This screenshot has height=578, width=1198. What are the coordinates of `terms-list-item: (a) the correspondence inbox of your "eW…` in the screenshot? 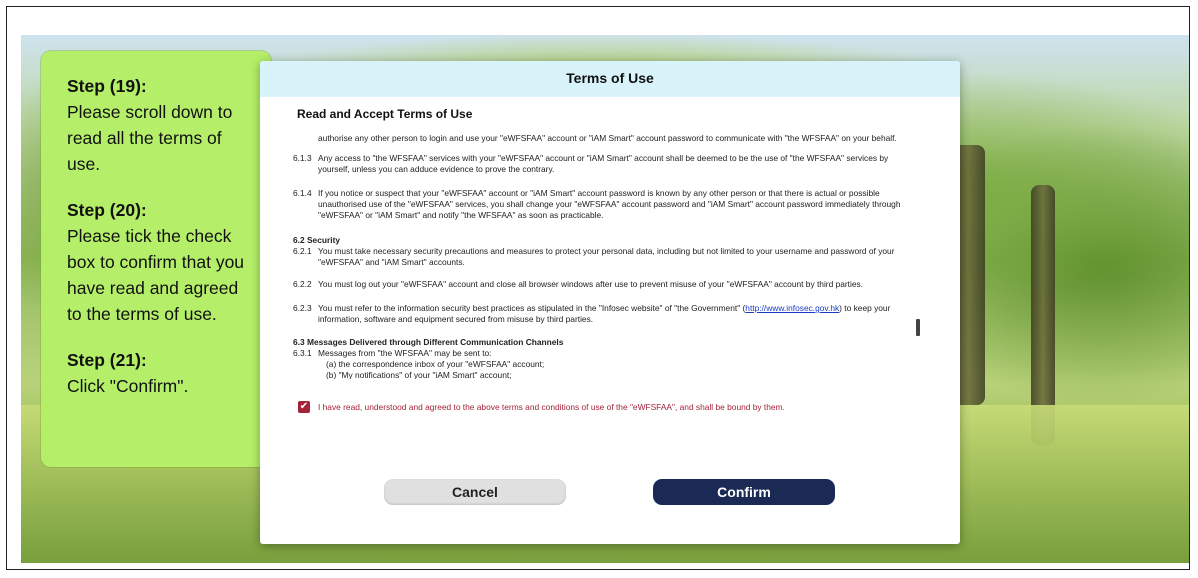 It's located at (435, 364).